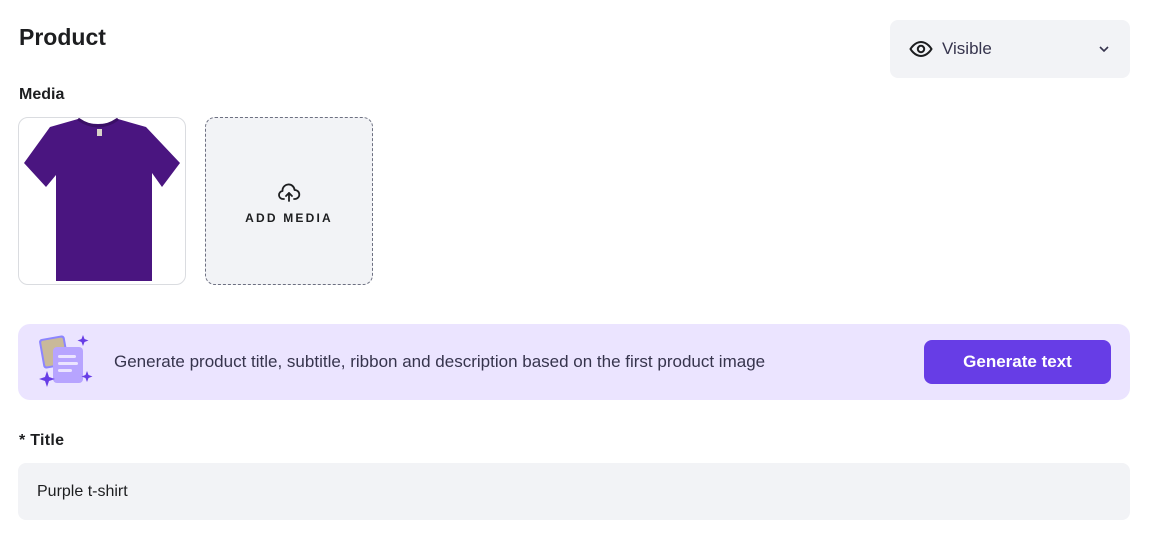 This screenshot has height=551, width=1153. What do you see at coordinates (62, 37) in the screenshot?
I see `page-title: Product` at bounding box center [62, 37].